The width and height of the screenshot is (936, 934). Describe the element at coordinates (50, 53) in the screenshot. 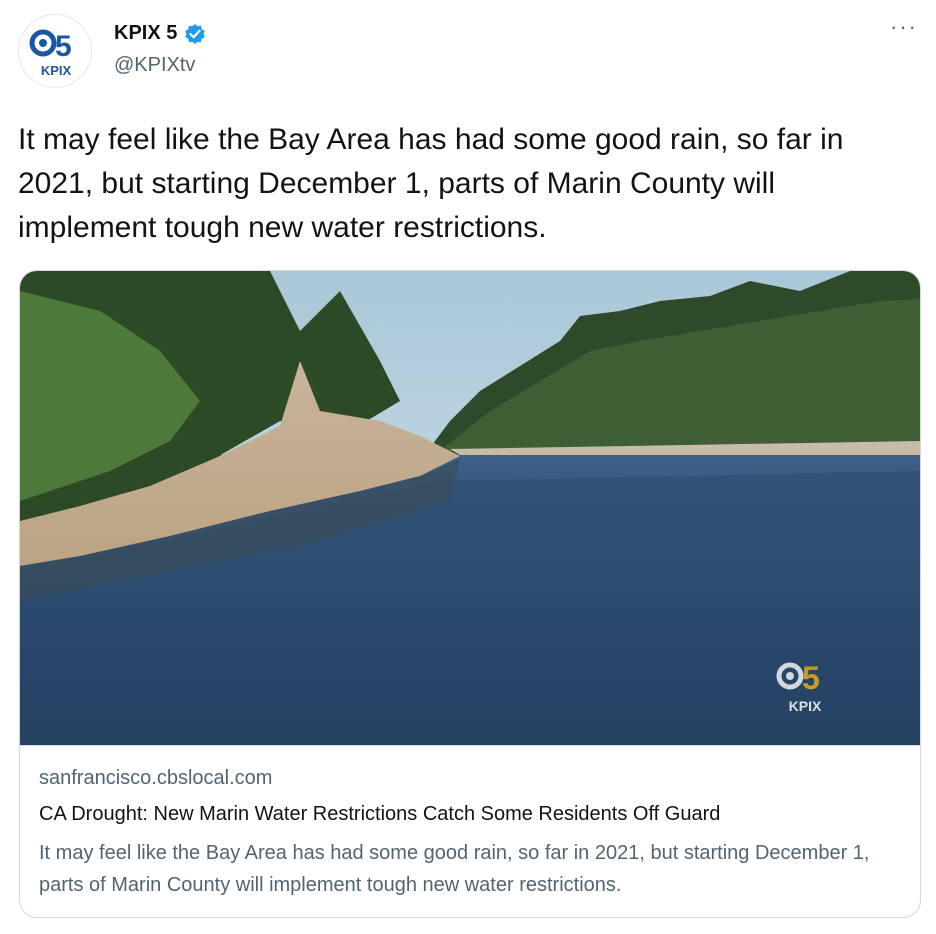

I see `kpix-logo-icon: 5 KPIX` at that location.